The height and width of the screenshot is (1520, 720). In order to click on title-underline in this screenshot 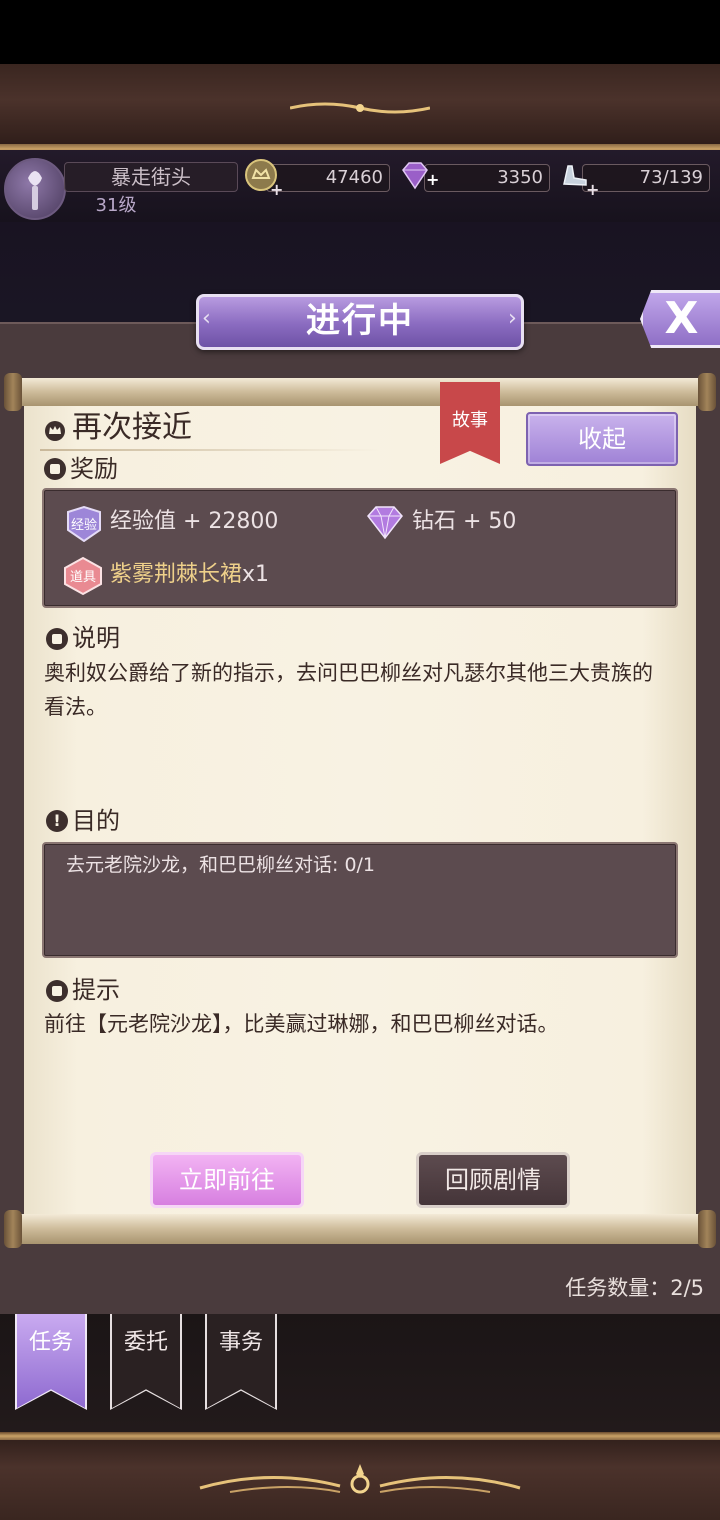, I will do `click(210, 450)`.